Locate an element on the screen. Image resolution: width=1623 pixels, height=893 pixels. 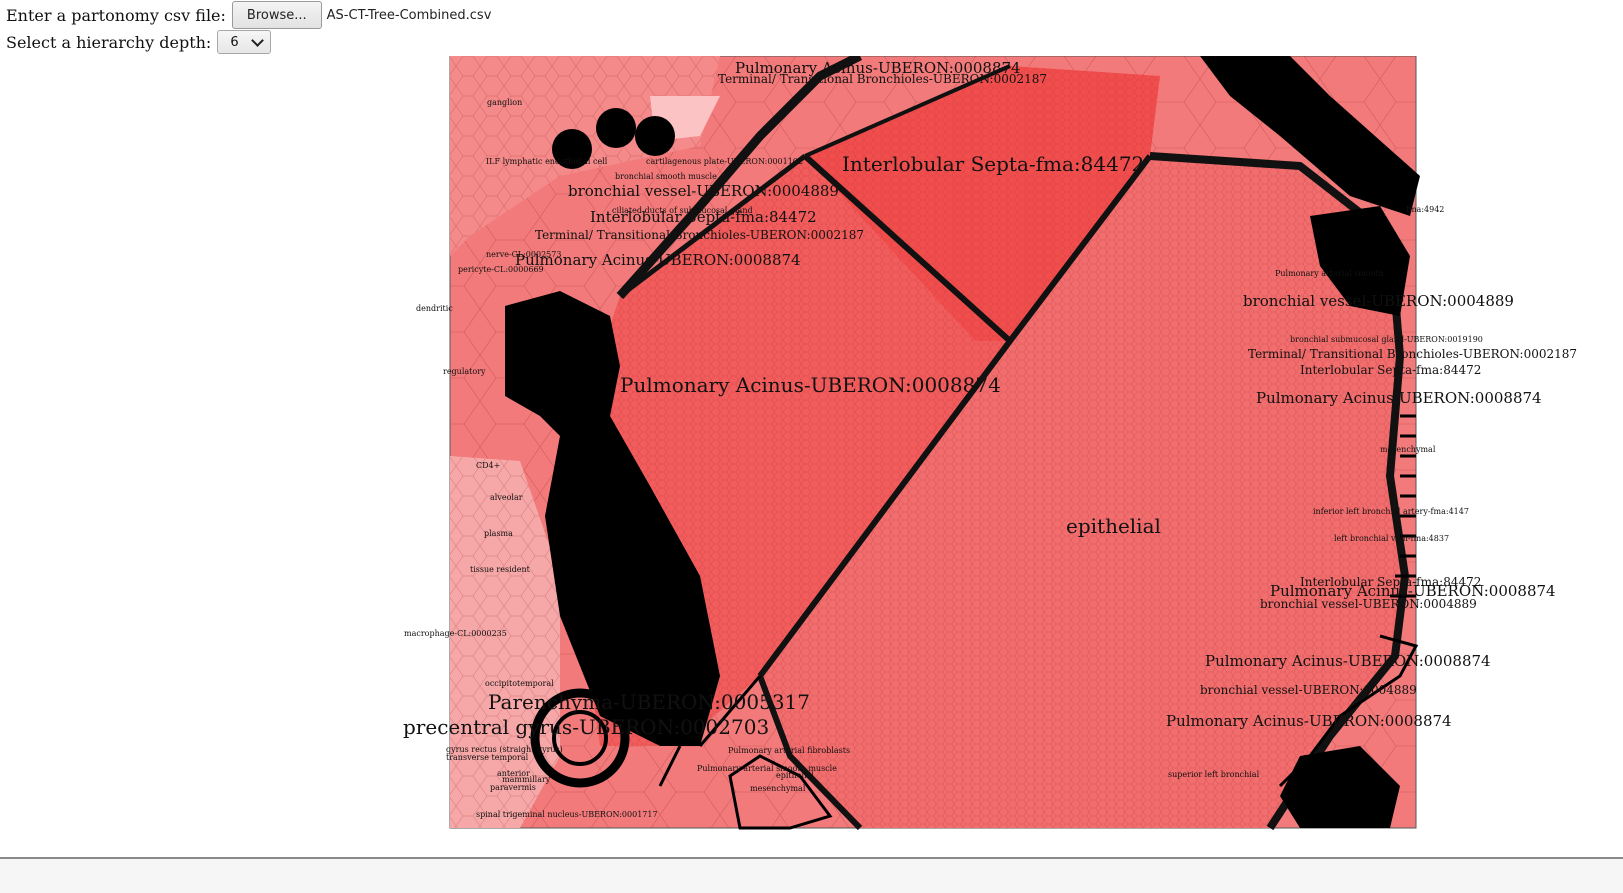
lbl-pulmonary-right: Pulmonary Acinus-UBERON:0008874 is located at coordinates (1399, 398).